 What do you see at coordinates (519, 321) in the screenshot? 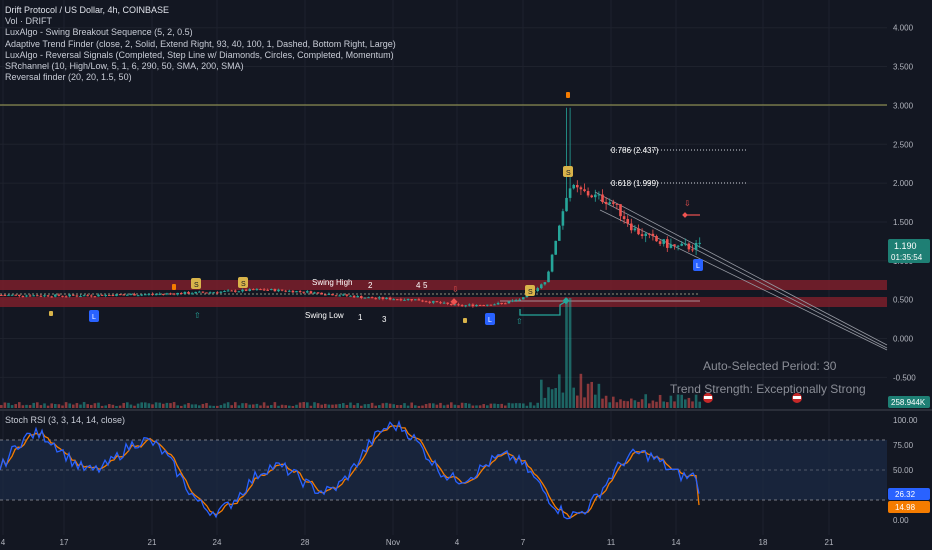
I see `up-arrow-icon: ⇧` at bounding box center [519, 321].